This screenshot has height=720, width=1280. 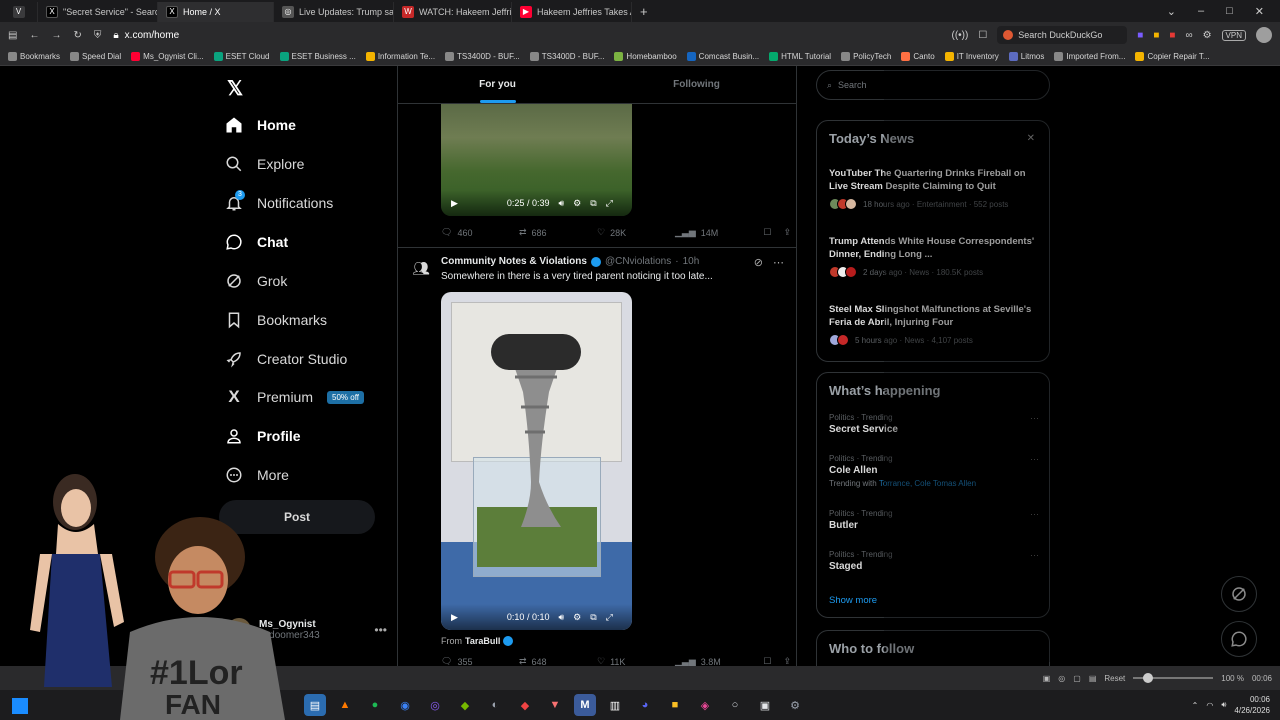 What do you see at coordinates (256, 242) in the screenshot?
I see `nav-chat: Chat` at bounding box center [256, 242].